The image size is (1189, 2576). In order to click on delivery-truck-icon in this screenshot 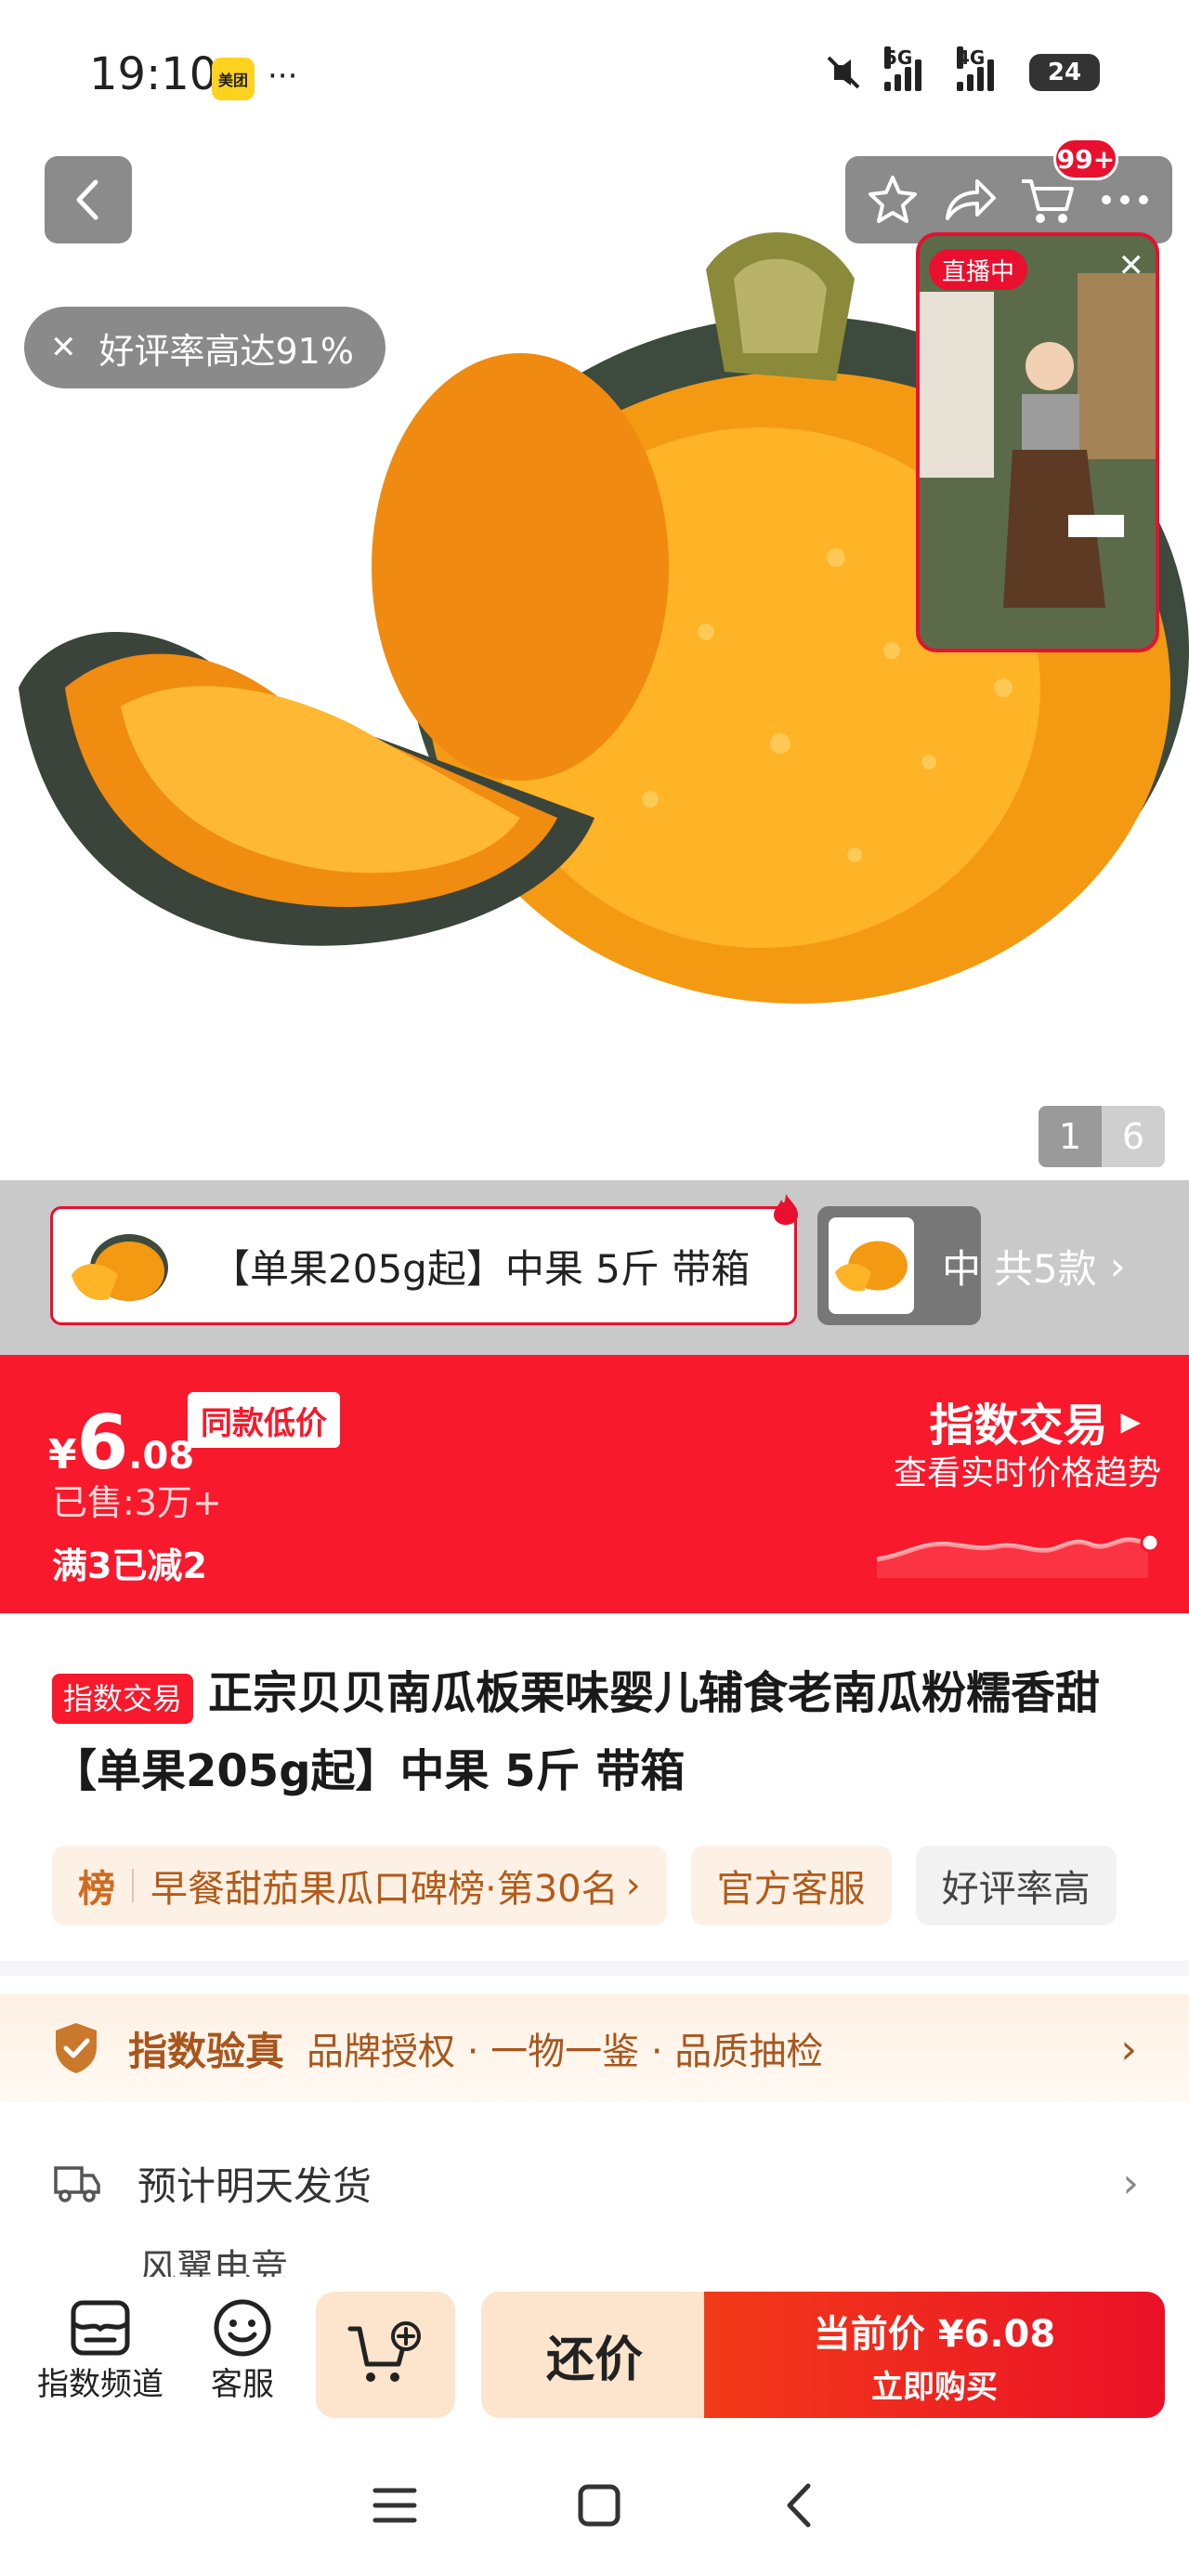, I will do `click(77, 2184)`.